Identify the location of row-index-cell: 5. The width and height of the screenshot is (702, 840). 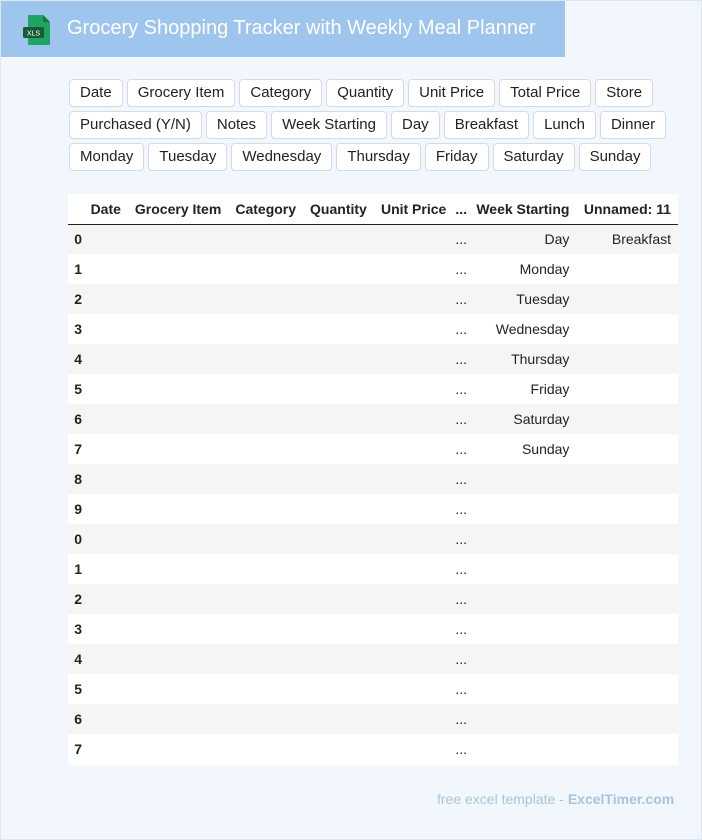
(75, 689).